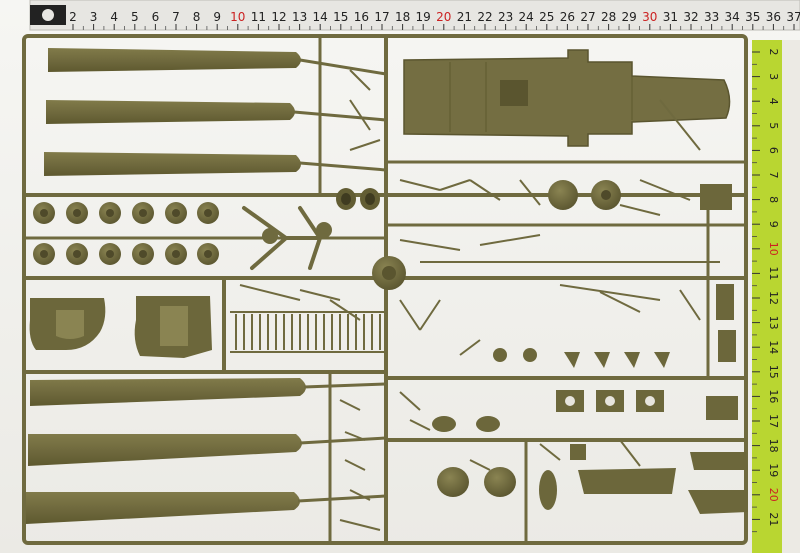  Describe the element at coordinates (773, 372) in the screenshot. I see `side-ruler-label: 15` at that location.